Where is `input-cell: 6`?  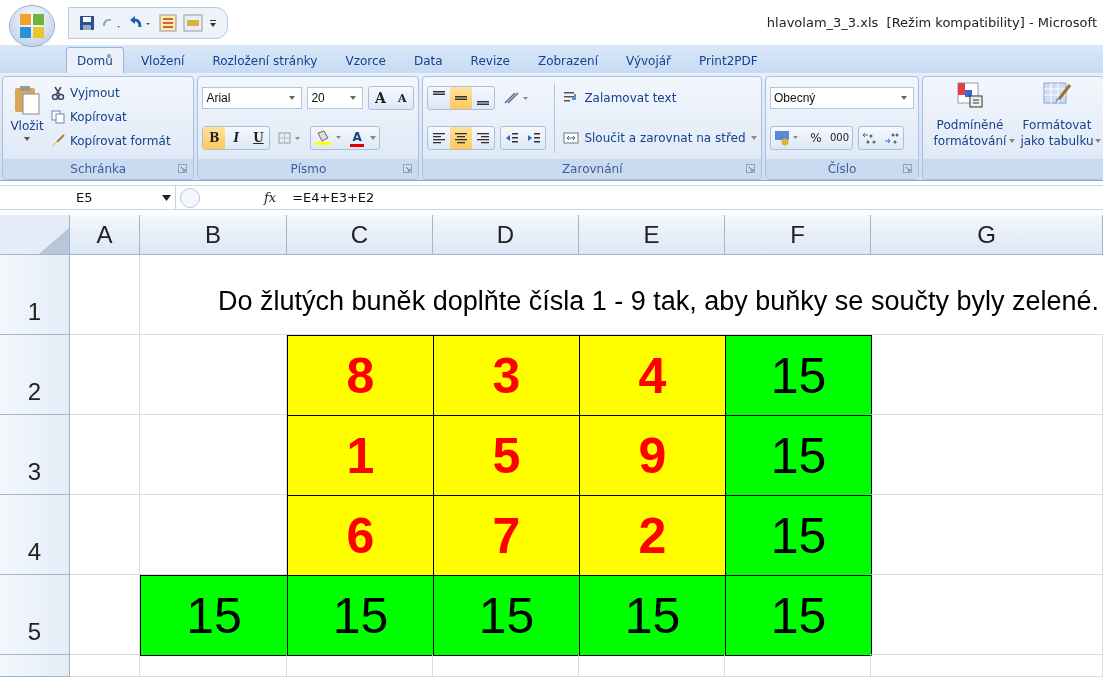
input-cell: 6 is located at coordinates (360, 535).